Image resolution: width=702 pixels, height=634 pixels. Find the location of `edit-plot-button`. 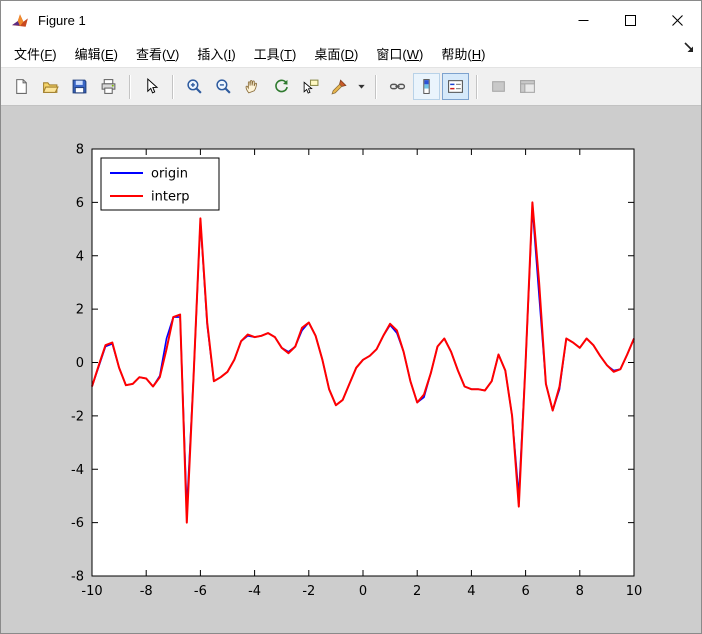

edit-plot-button is located at coordinates (151, 86).